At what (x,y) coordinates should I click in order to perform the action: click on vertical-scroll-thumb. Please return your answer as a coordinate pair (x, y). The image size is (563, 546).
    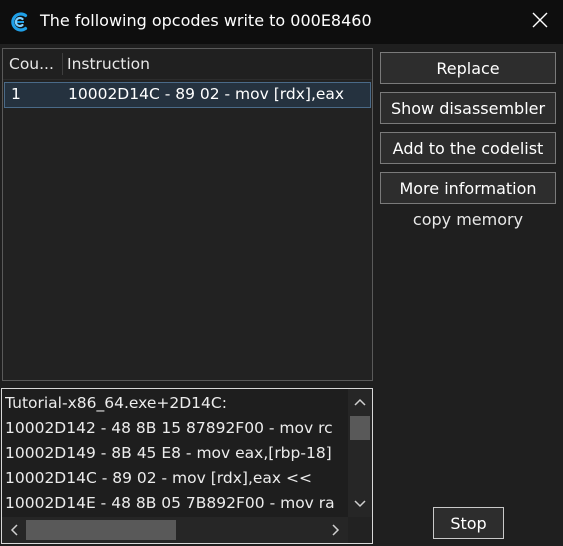
    Looking at the image, I should click on (360, 428).